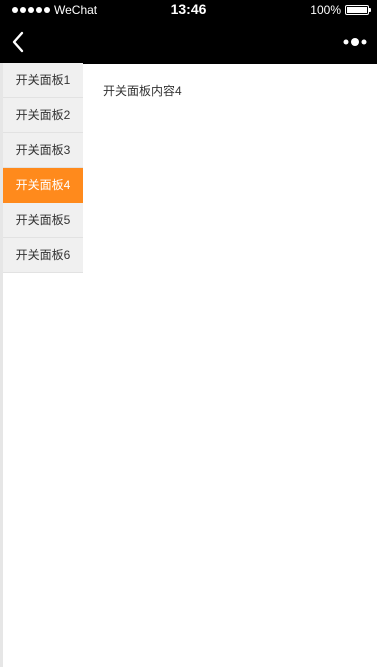 This screenshot has width=377, height=667. I want to click on panel-content-text: 开关面板内容4, so click(142, 91).